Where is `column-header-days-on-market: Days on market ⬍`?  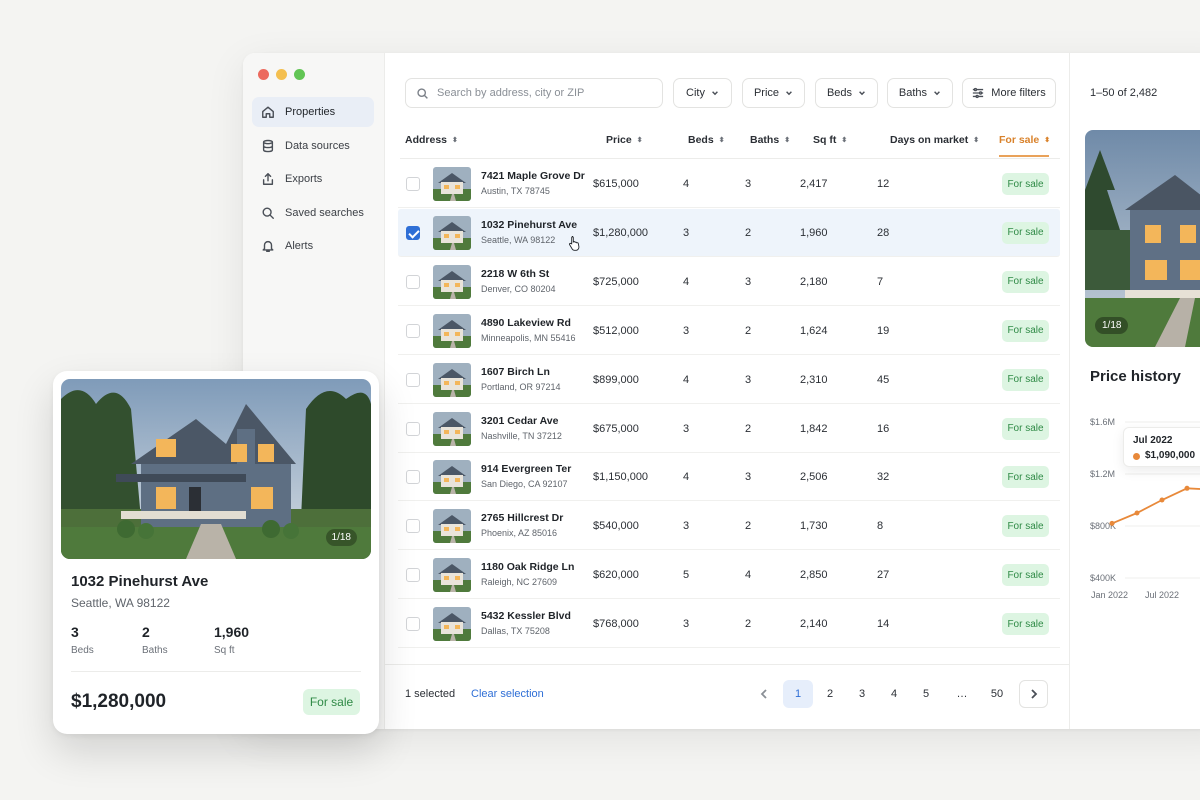 column-header-days-on-market: Days on market ⬍ is located at coordinates (934, 140).